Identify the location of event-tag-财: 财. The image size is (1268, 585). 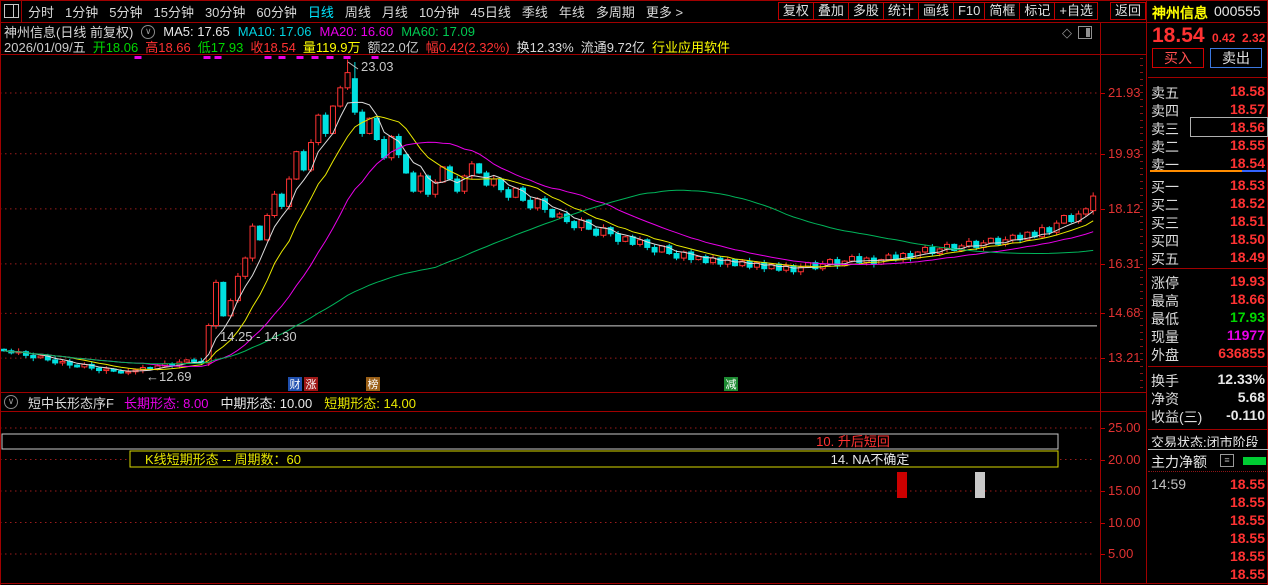
(295, 384).